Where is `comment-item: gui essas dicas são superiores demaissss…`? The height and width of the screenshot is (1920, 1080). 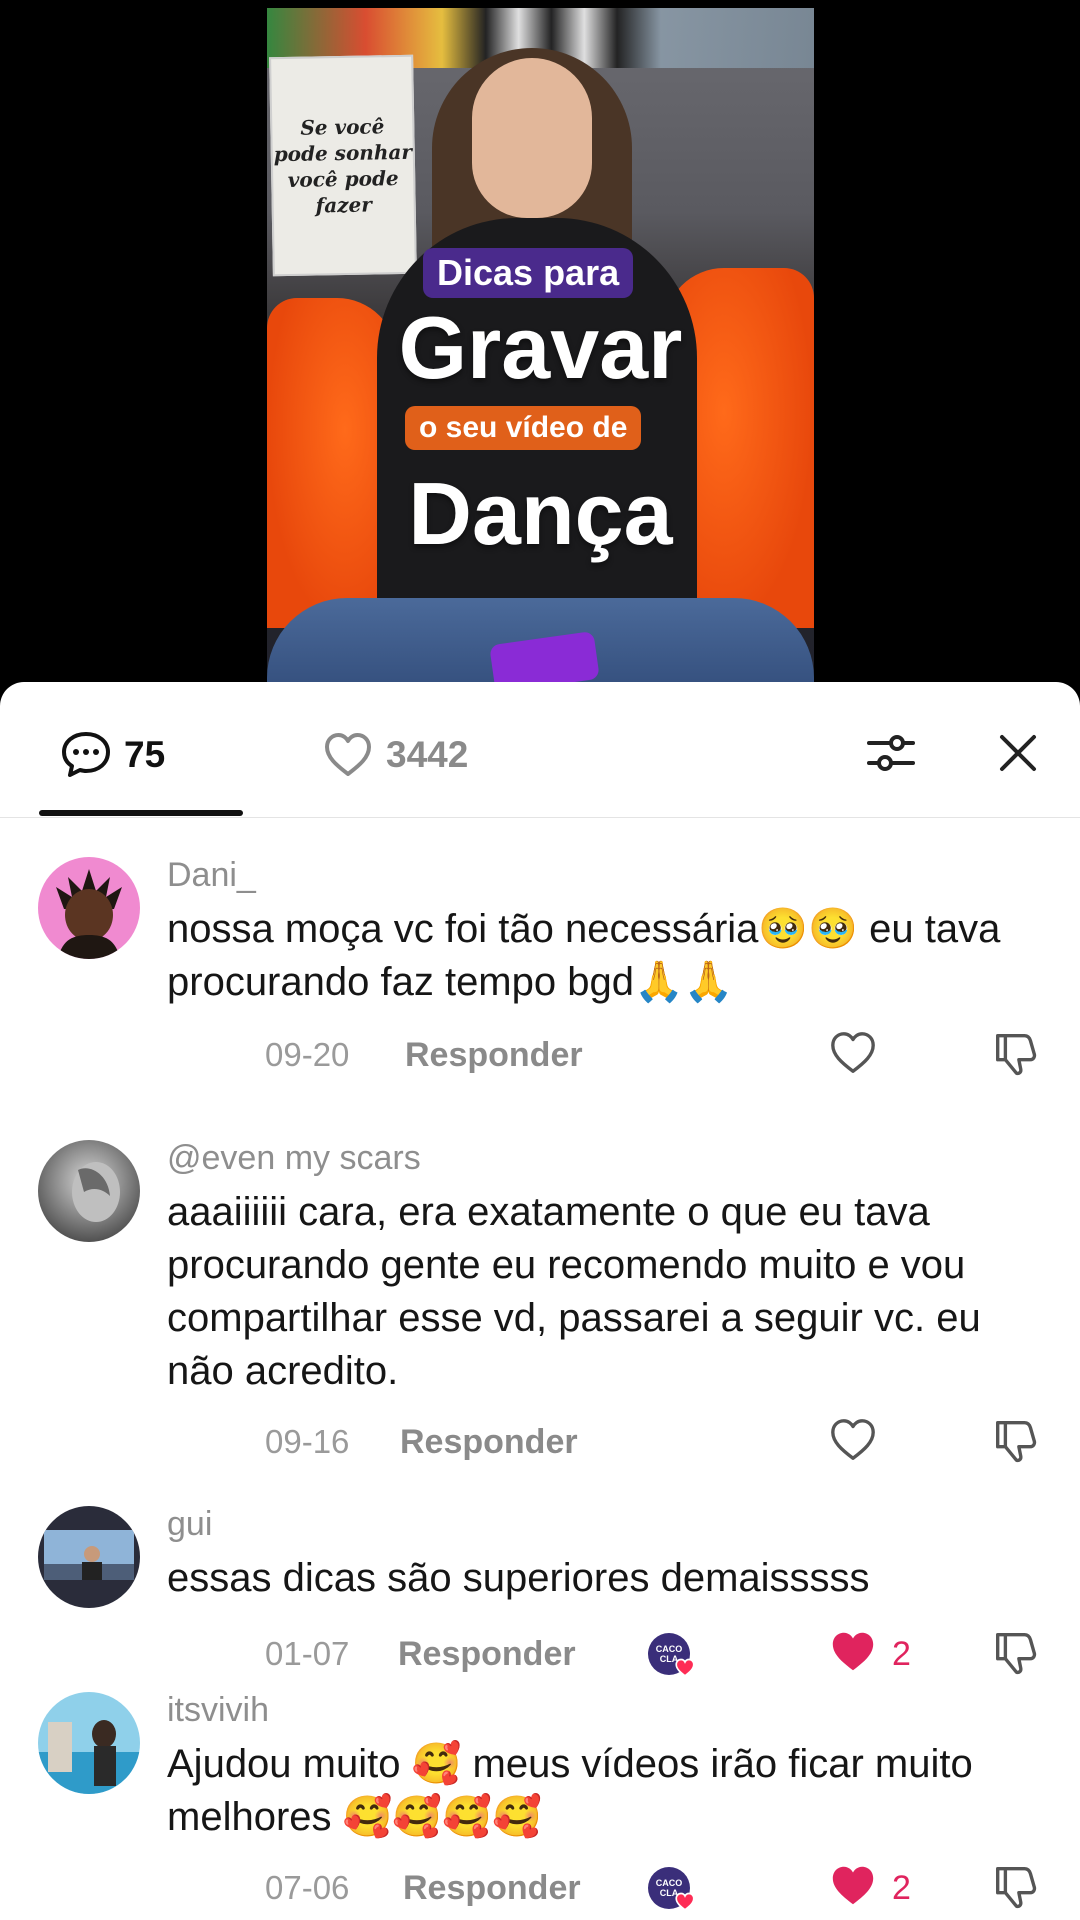 comment-item: gui essas dicas são superiores demaissss… is located at coordinates (540, 1590).